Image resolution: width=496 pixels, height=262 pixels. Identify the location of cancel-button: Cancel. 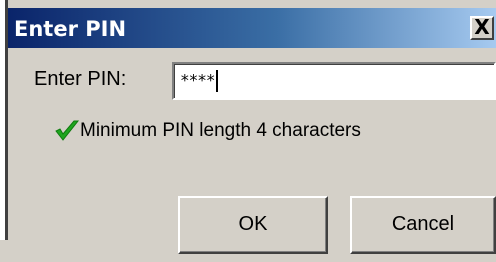
(423, 225).